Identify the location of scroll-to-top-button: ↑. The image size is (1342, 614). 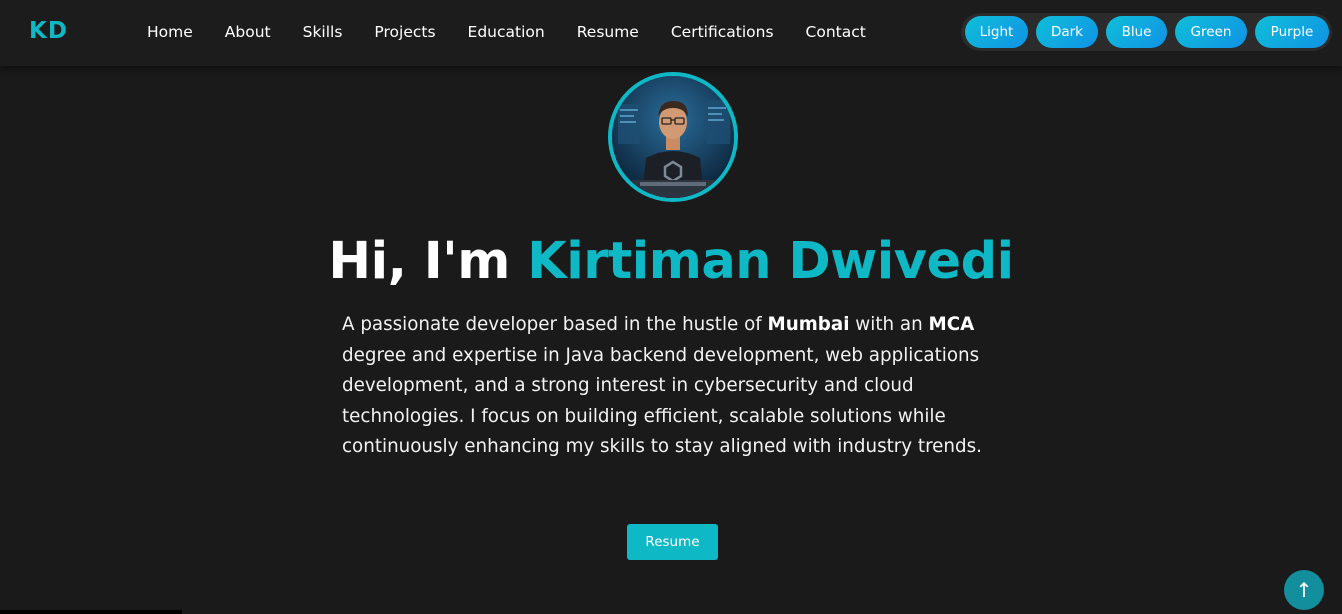
(1304, 590).